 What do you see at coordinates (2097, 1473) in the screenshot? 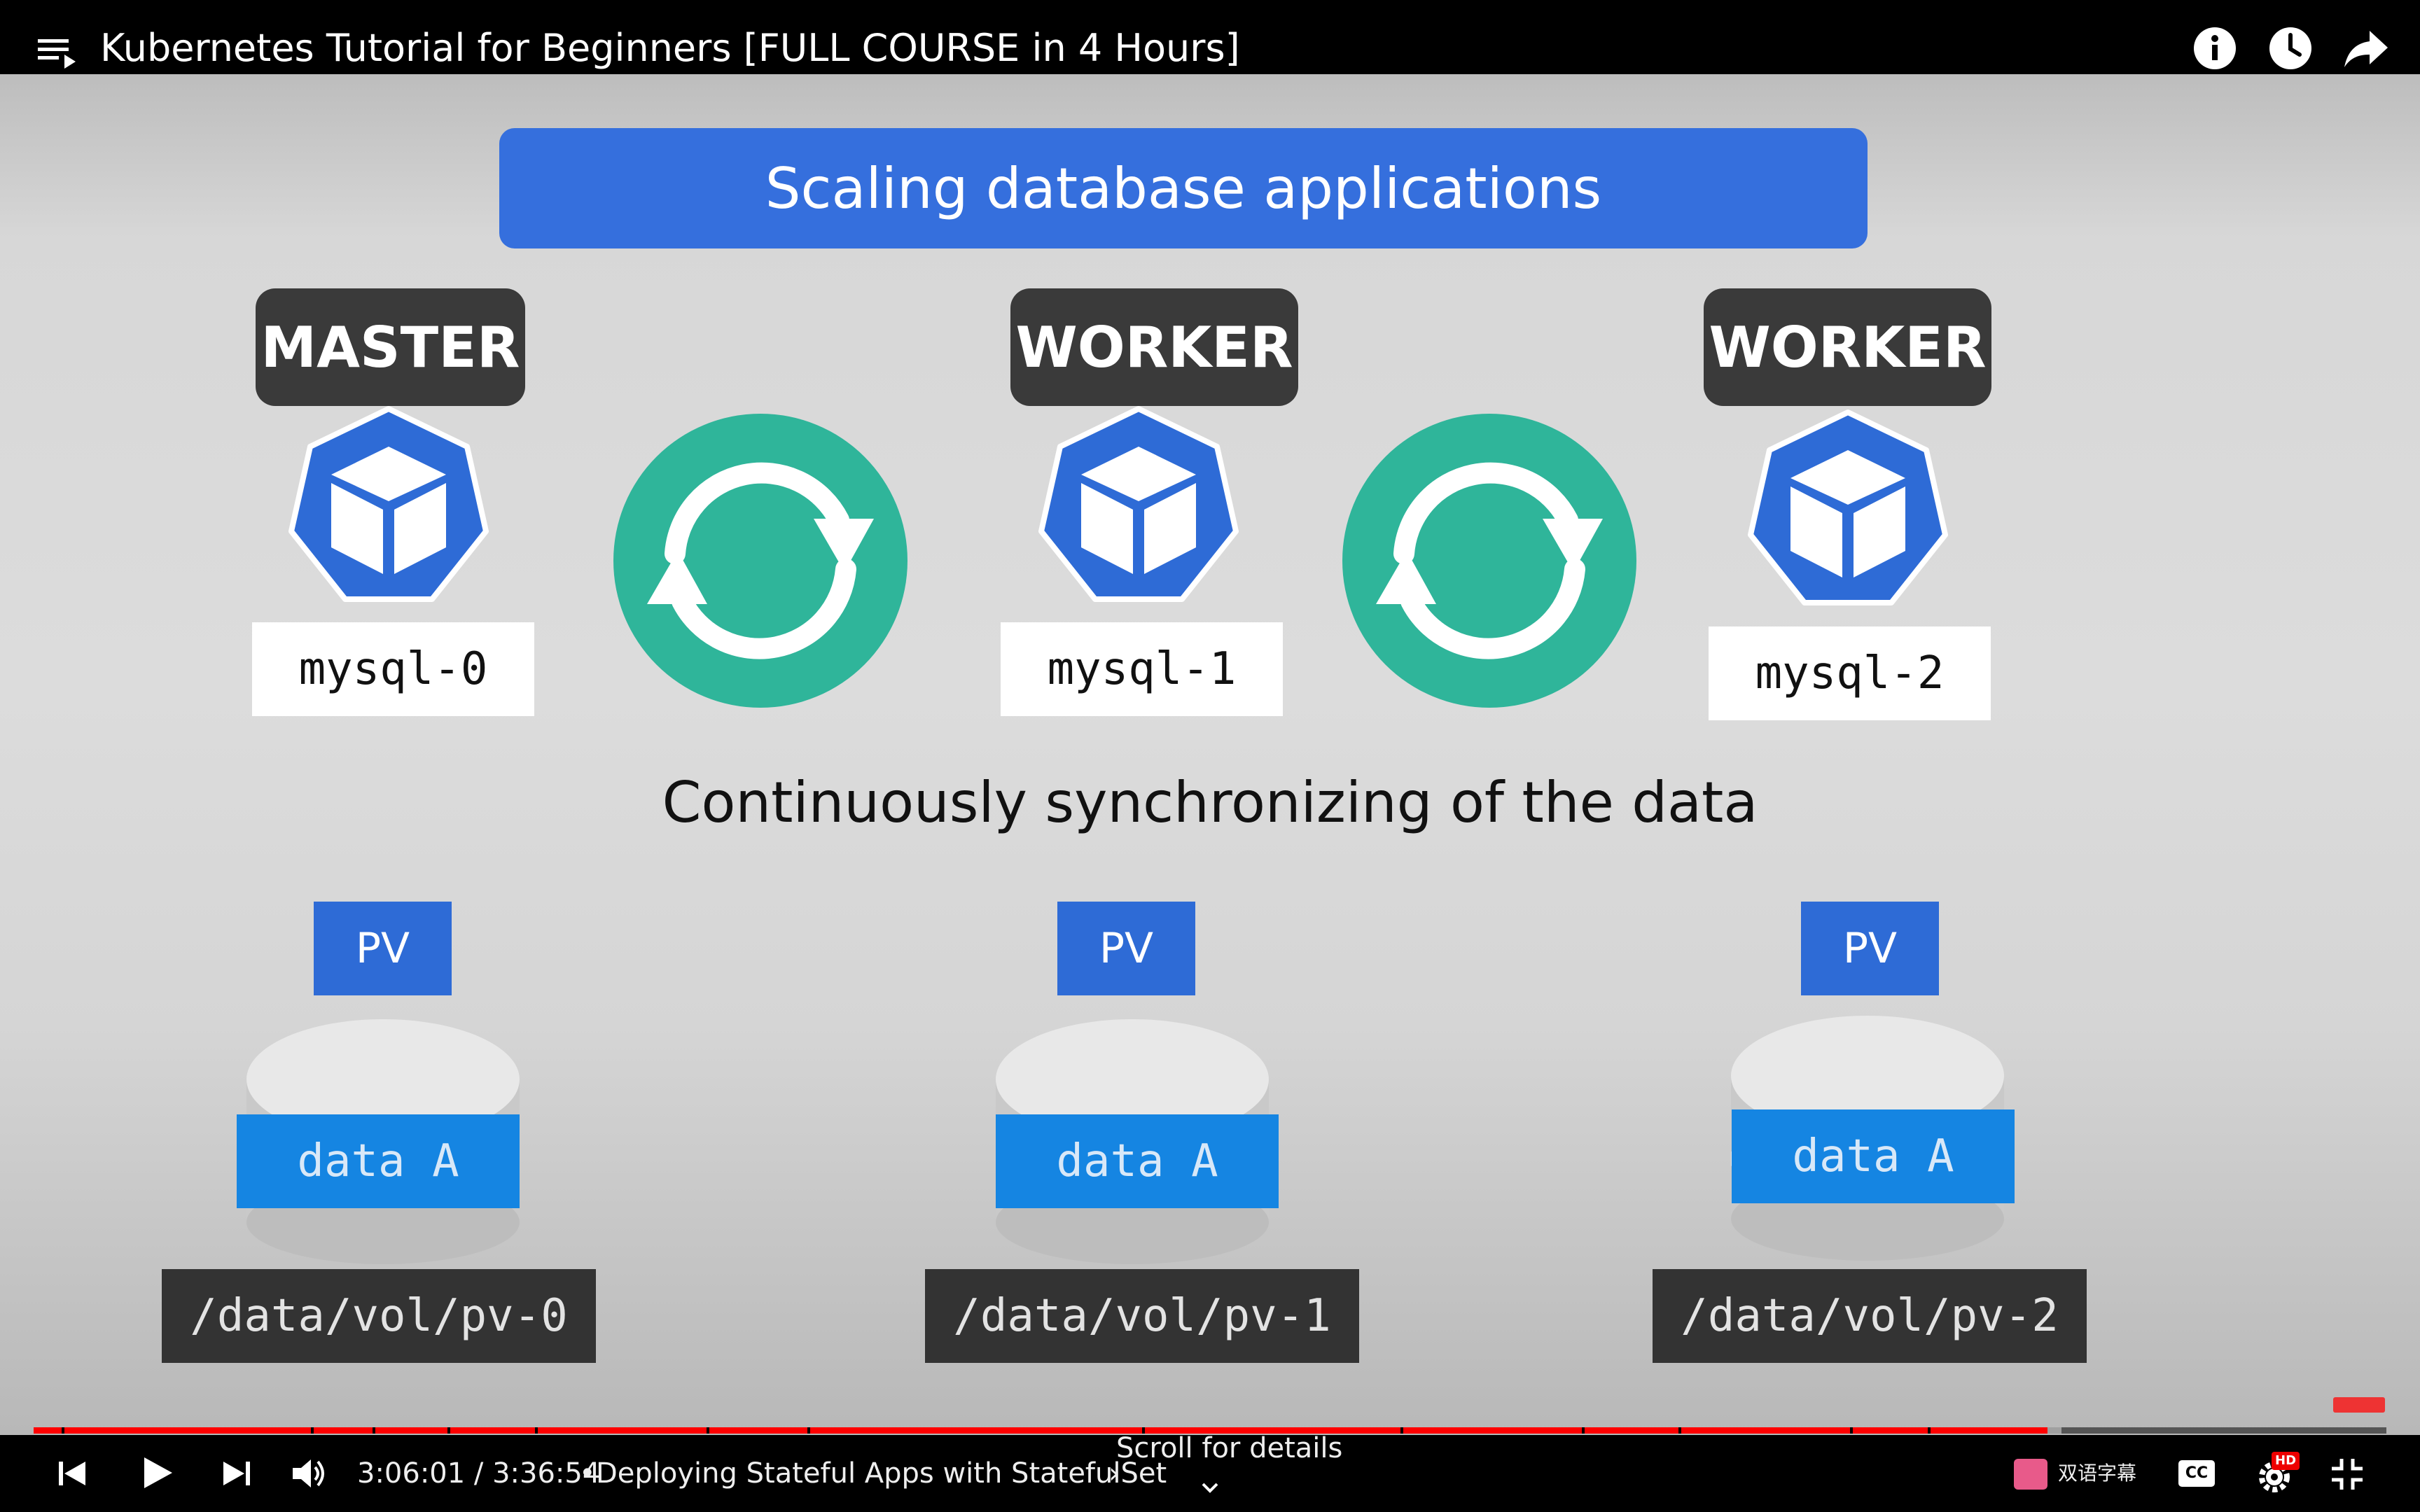
I see `bilingual-subtitle-label: 双语字幕` at bounding box center [2097, 1473].